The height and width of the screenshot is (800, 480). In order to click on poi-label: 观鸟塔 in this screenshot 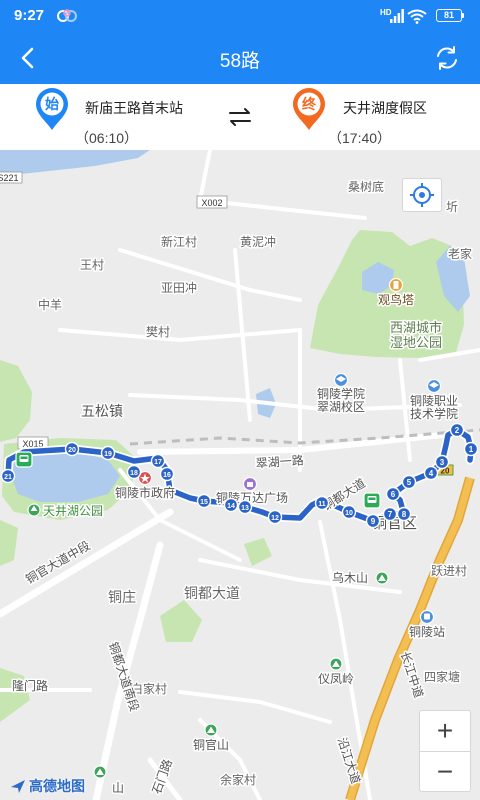, I will do `click(396, 299)`.